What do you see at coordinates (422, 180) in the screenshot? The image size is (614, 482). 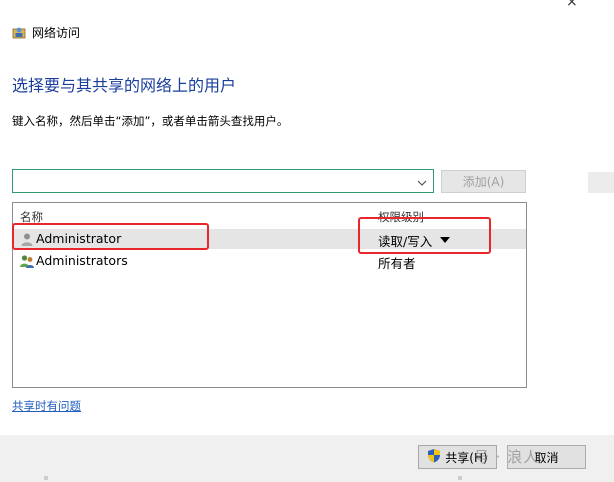 I see `chevron-down-icon` at bounding box center [422, 180].